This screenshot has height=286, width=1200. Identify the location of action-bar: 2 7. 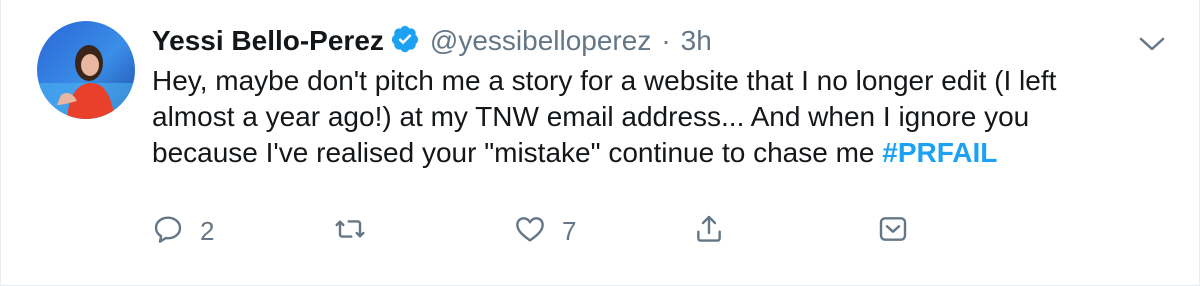
(542, 231).